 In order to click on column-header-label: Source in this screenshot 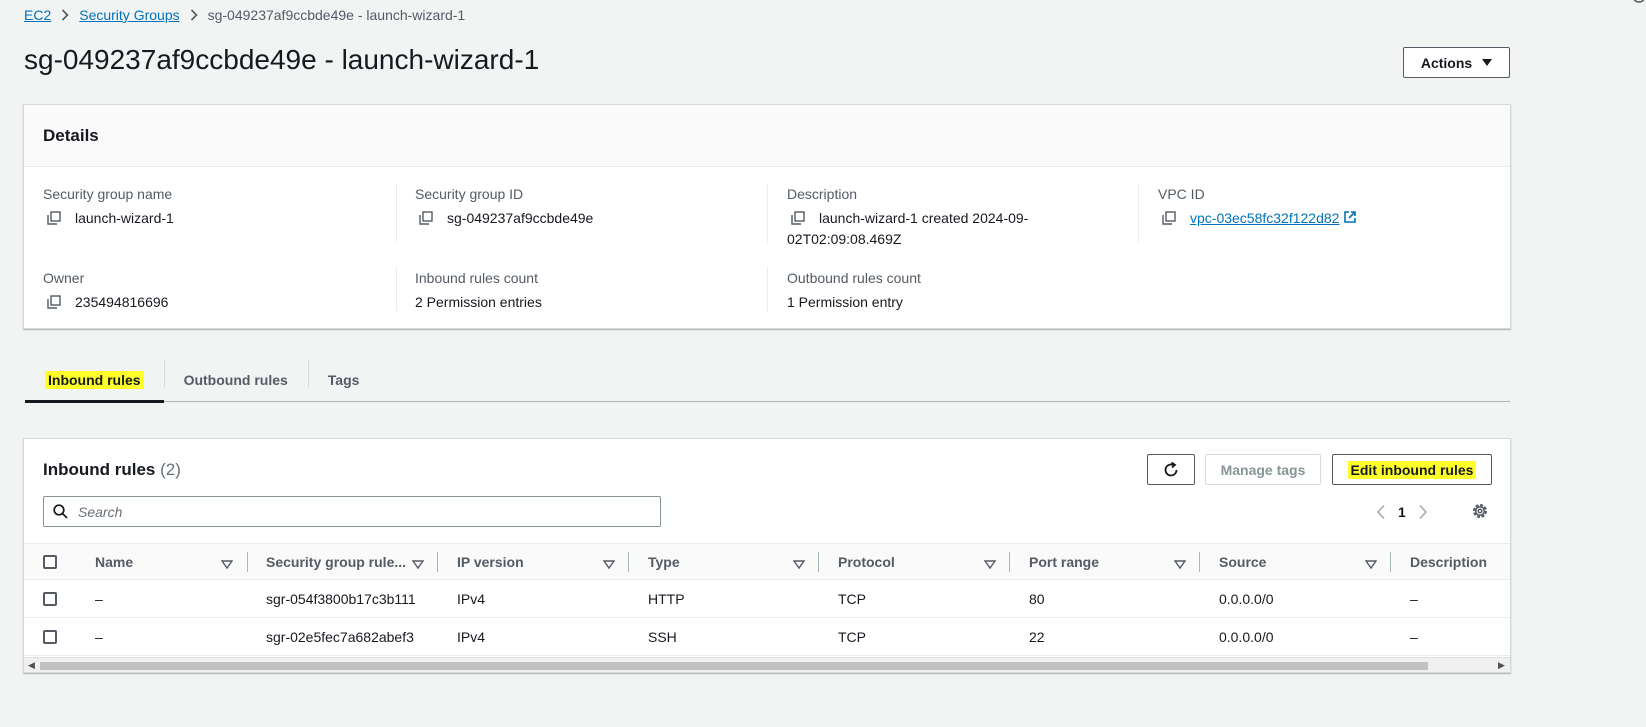, I will do `click(1243, 562)`.